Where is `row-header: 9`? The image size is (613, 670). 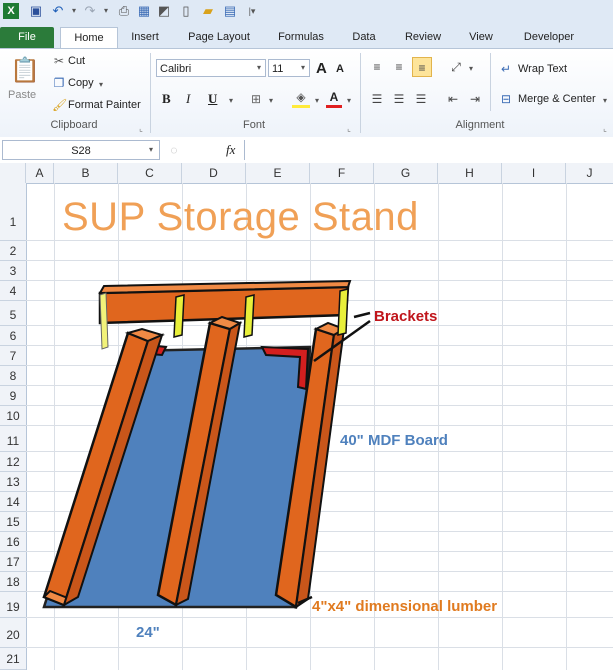
row-header: 9 is located at coordinates (13, 396).